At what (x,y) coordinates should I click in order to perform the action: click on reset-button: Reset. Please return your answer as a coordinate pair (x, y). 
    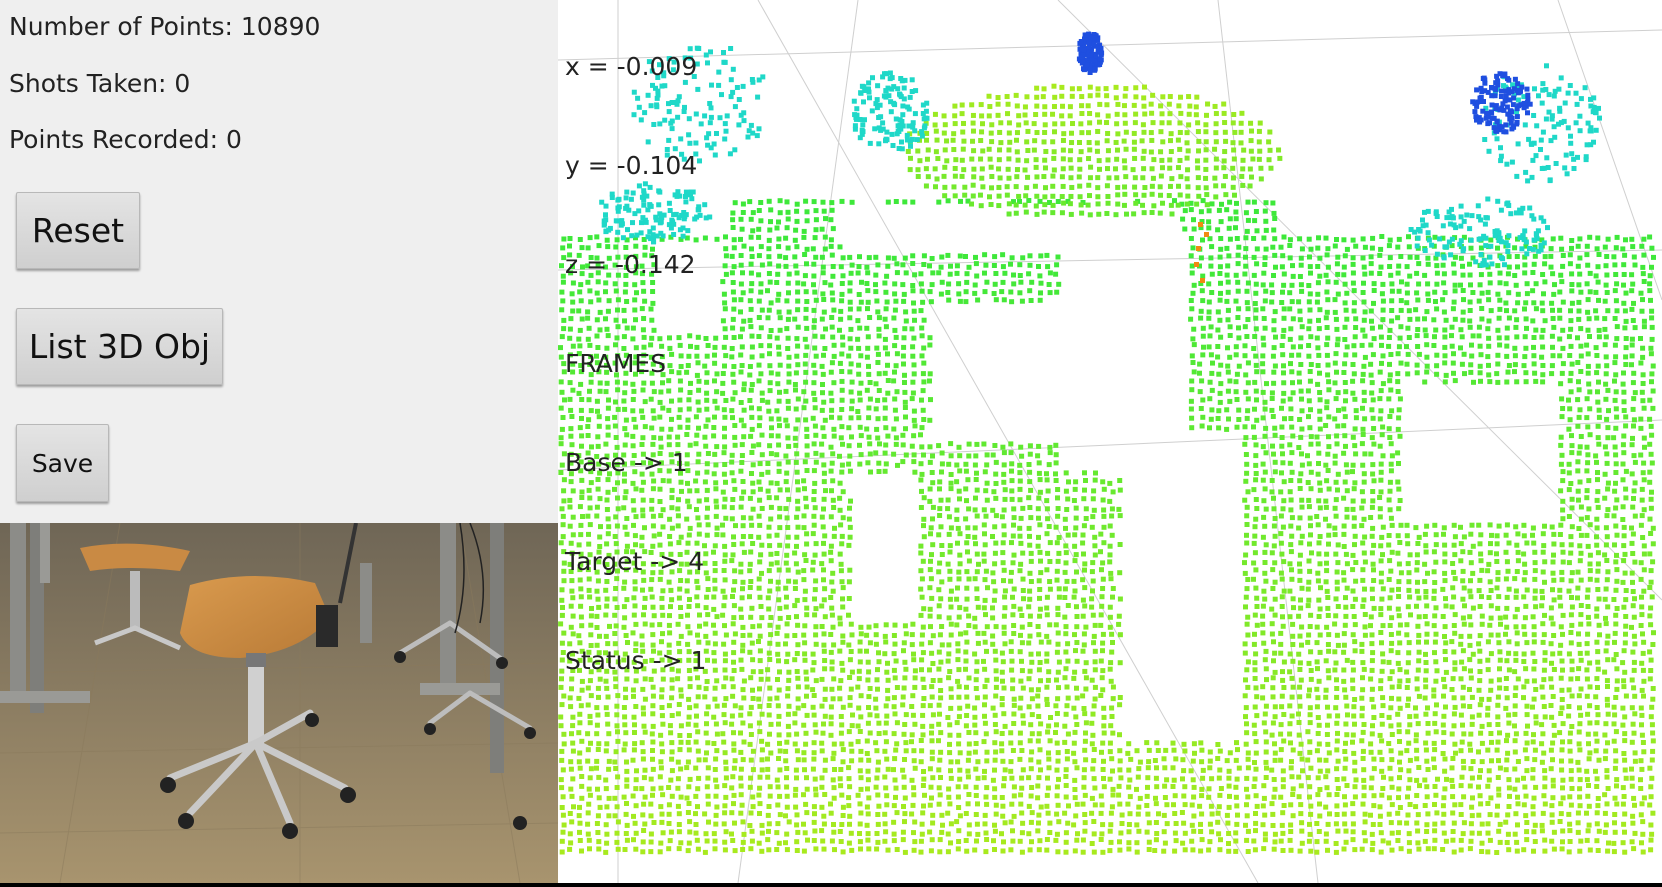
    Looking at the image, I should click on (78, 230).